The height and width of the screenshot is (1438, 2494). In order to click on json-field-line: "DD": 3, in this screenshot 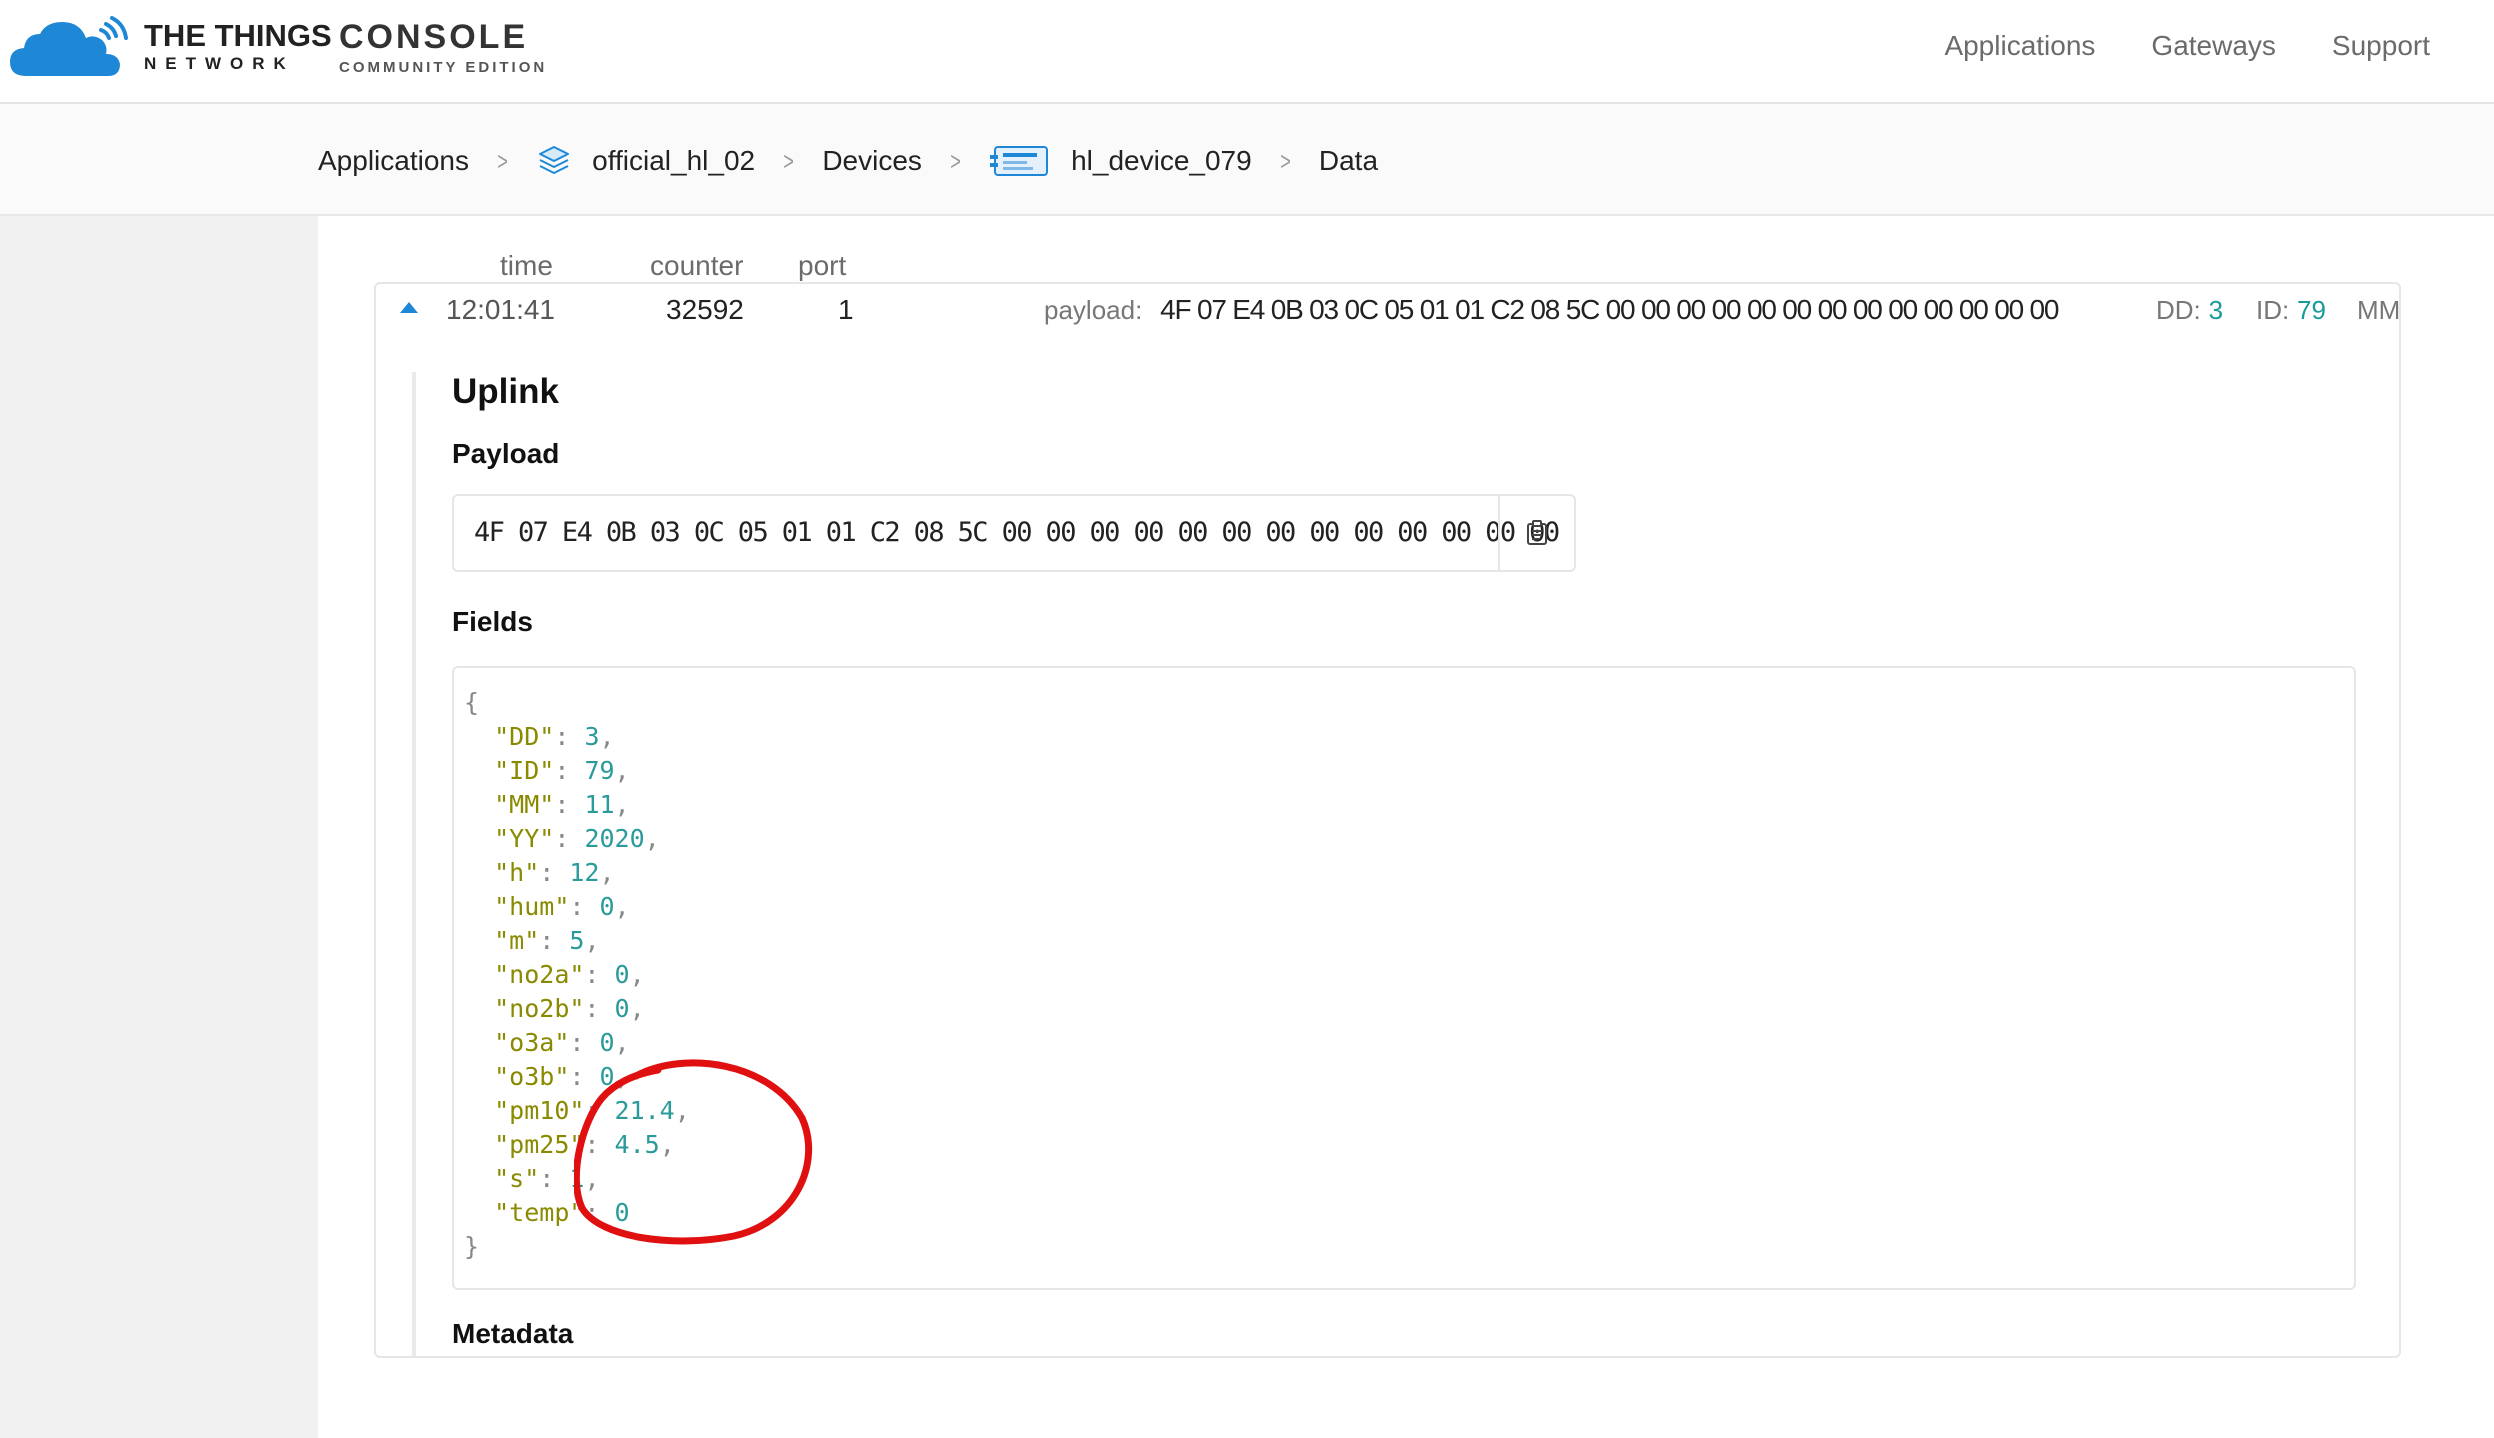, I will do `click(577, 737)`.